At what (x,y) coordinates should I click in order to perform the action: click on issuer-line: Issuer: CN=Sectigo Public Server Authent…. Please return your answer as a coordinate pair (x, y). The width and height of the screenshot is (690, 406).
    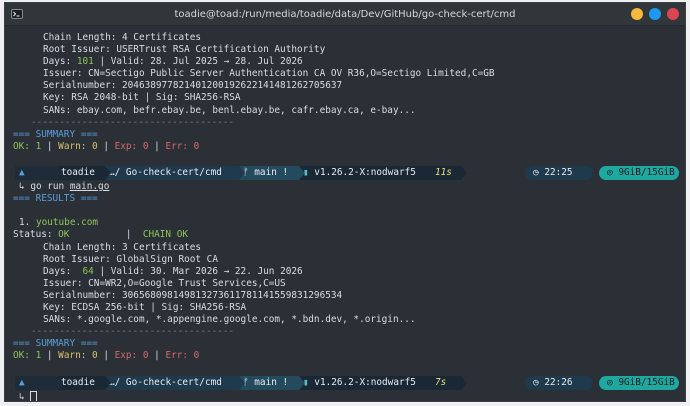
    Looking at the image, I should click on (269, 74).